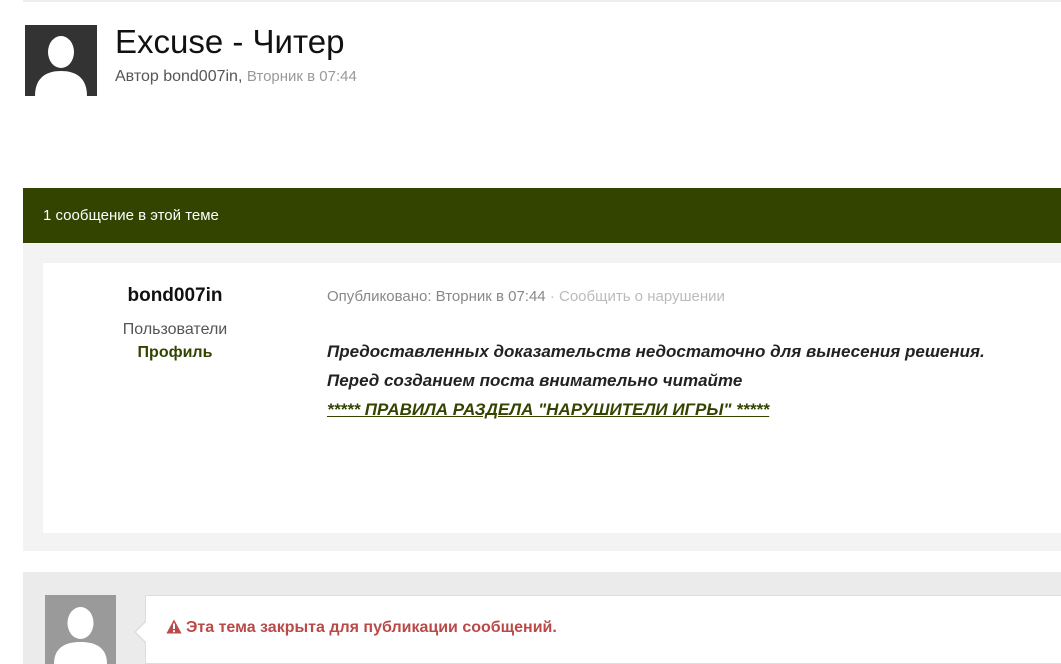  Describe the element at coordinates (131, 215) in the screenshot. I see `post-count-label: 1 сообщение в этой теме` at that location.